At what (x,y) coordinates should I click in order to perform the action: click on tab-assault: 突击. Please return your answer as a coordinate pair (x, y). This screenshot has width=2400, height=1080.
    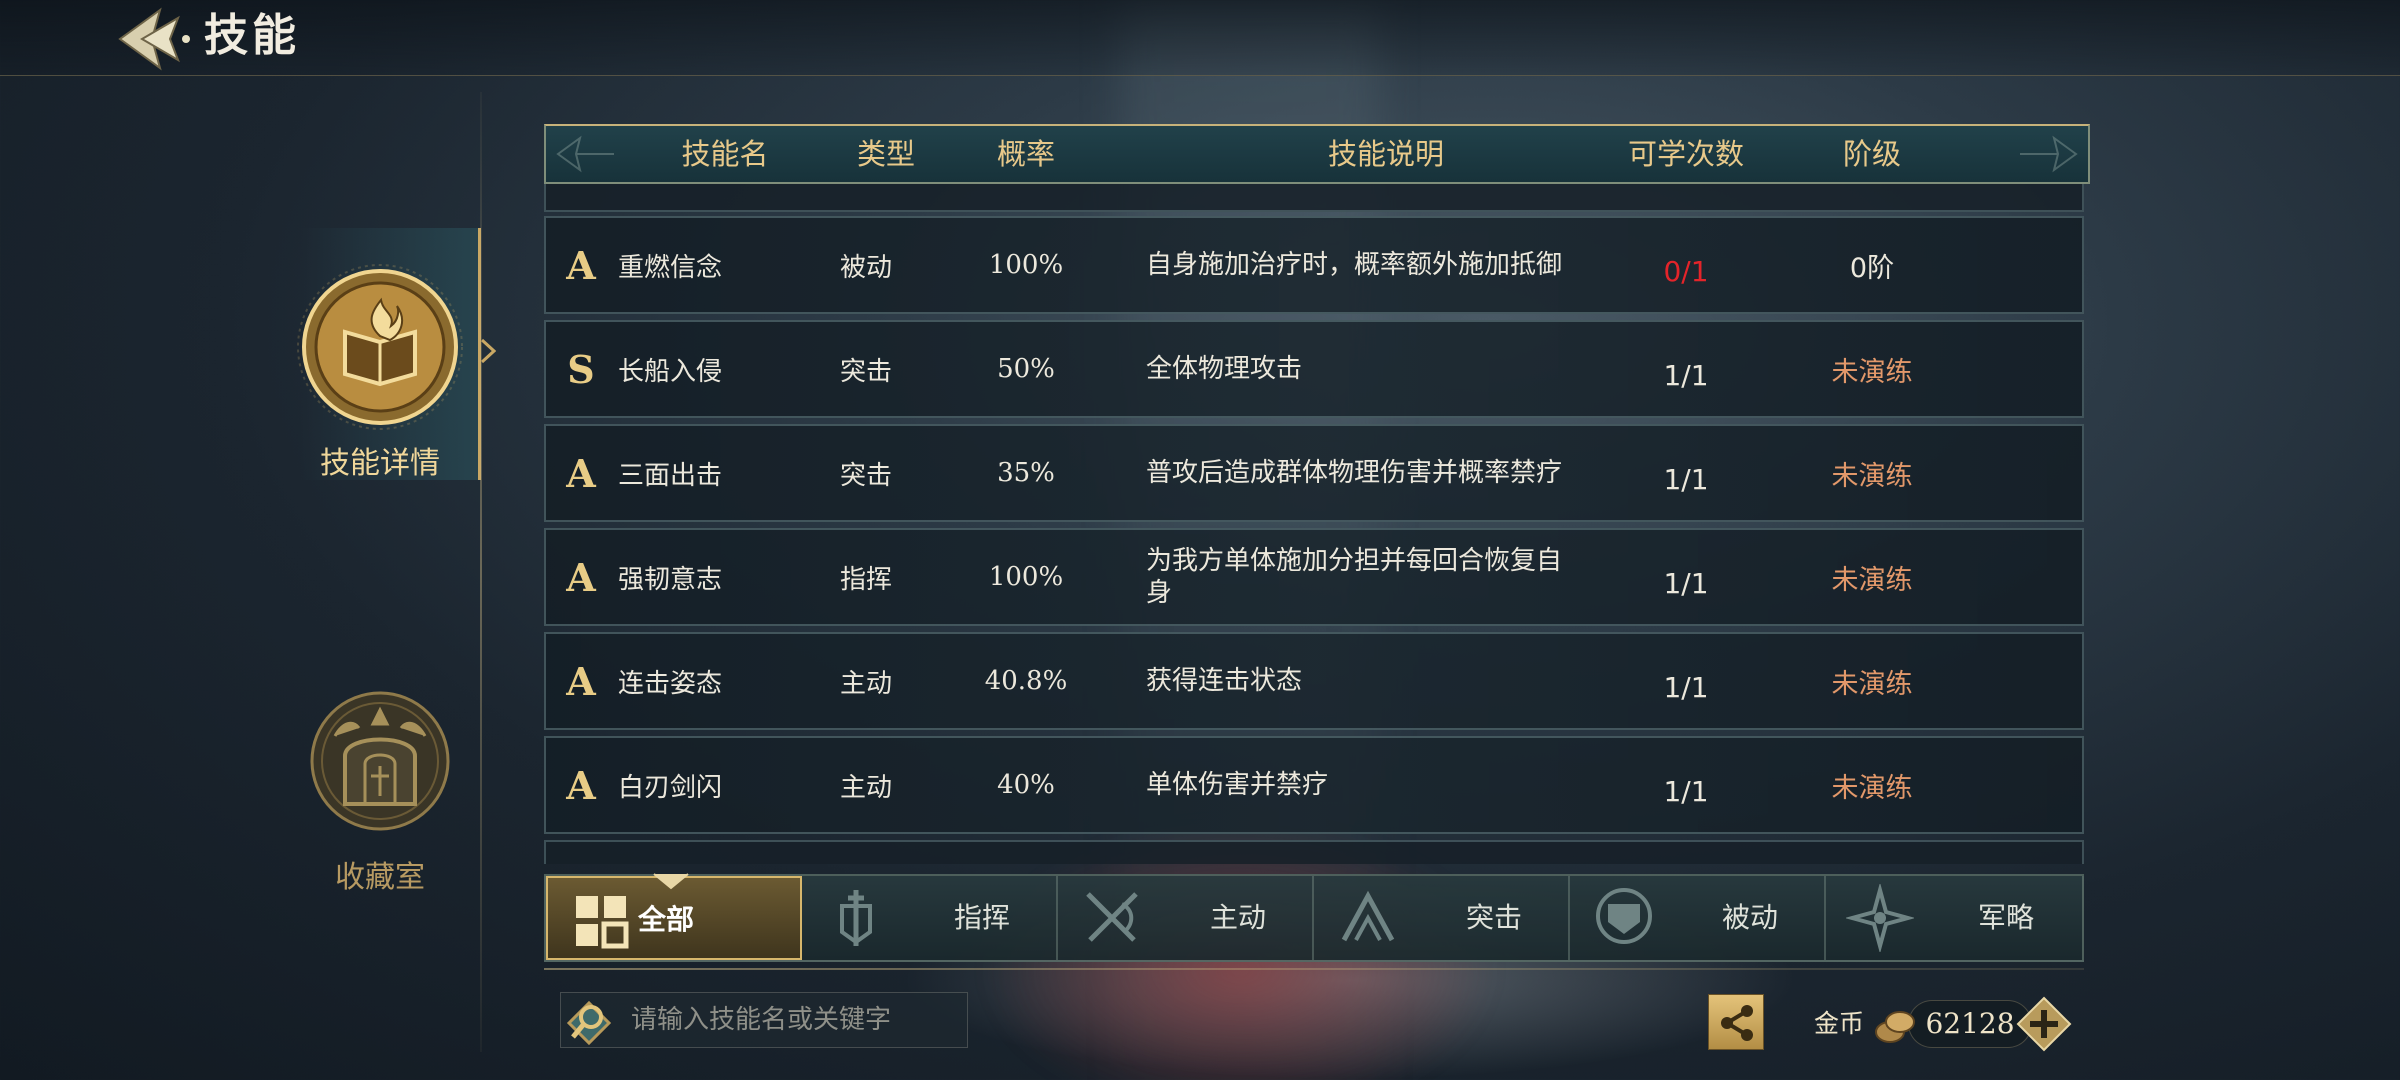
    Looking at the image, I should click on (1442, 918).